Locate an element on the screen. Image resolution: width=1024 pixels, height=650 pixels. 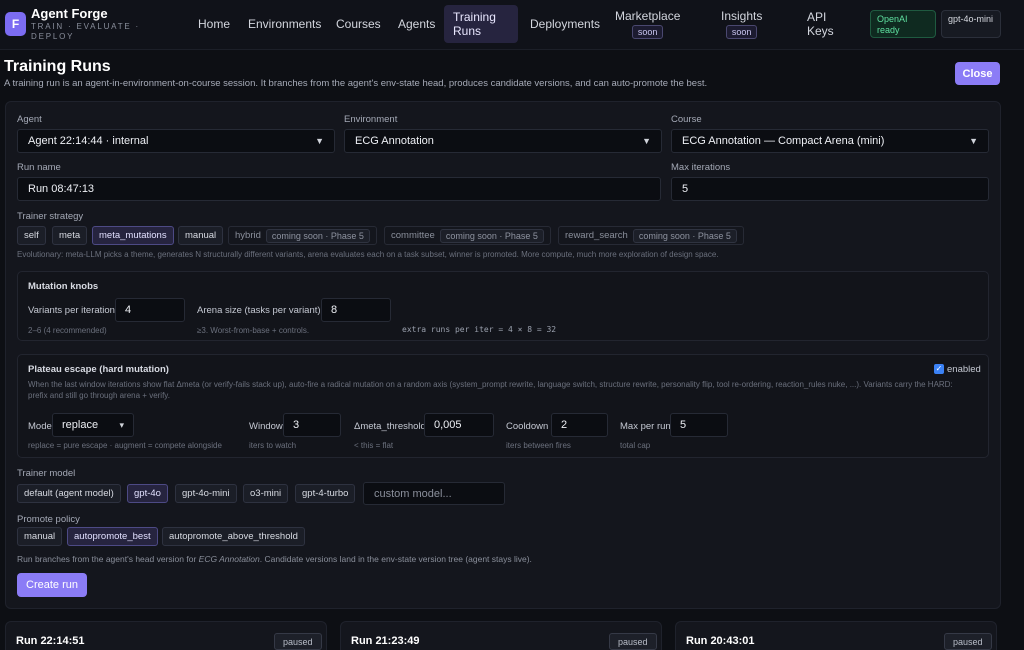
model-gpt-4-turbo: gpt-4-turbo is located at coordinates (325, 493).